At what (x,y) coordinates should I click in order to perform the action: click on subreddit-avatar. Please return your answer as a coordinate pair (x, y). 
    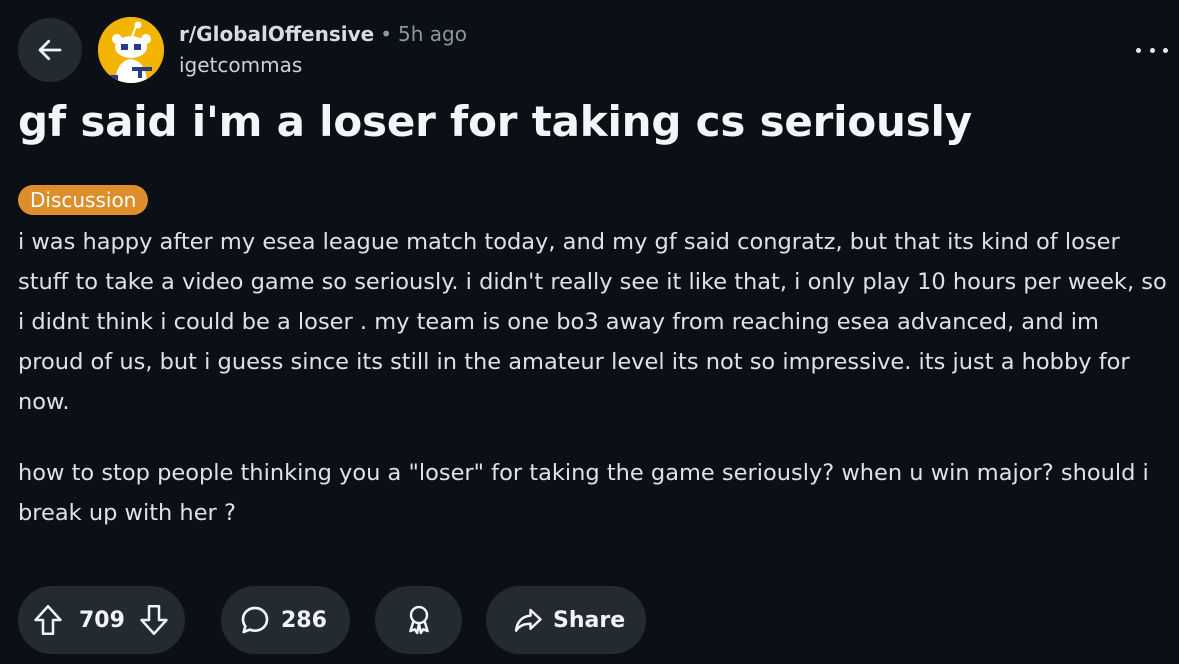
    Looking at the image, I should click on (131, 50).